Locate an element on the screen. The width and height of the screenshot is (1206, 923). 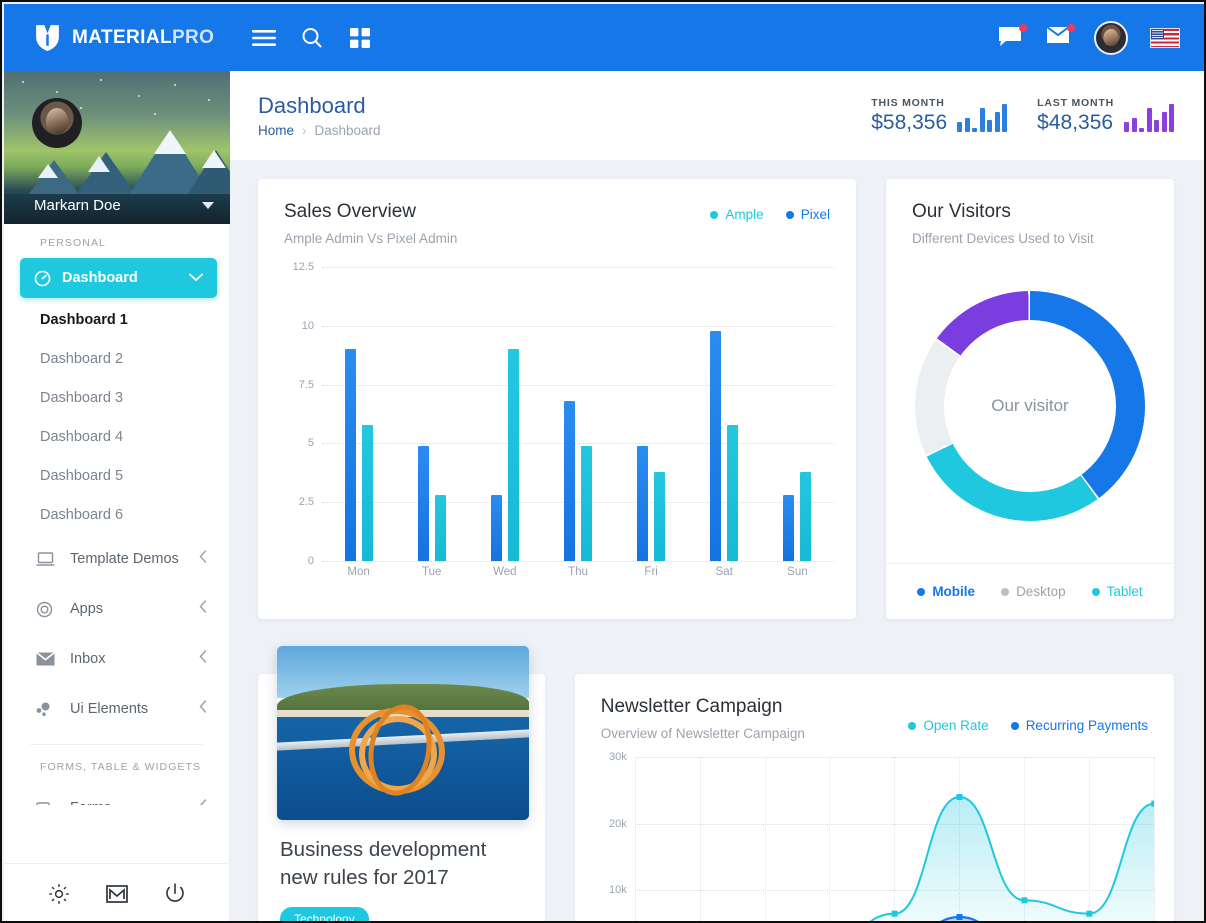
avatar is located at coordinates (1111, 37).